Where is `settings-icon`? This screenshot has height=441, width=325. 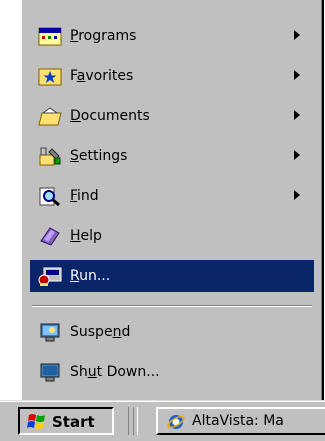
settings-icon is located at coordinates (50, 156).